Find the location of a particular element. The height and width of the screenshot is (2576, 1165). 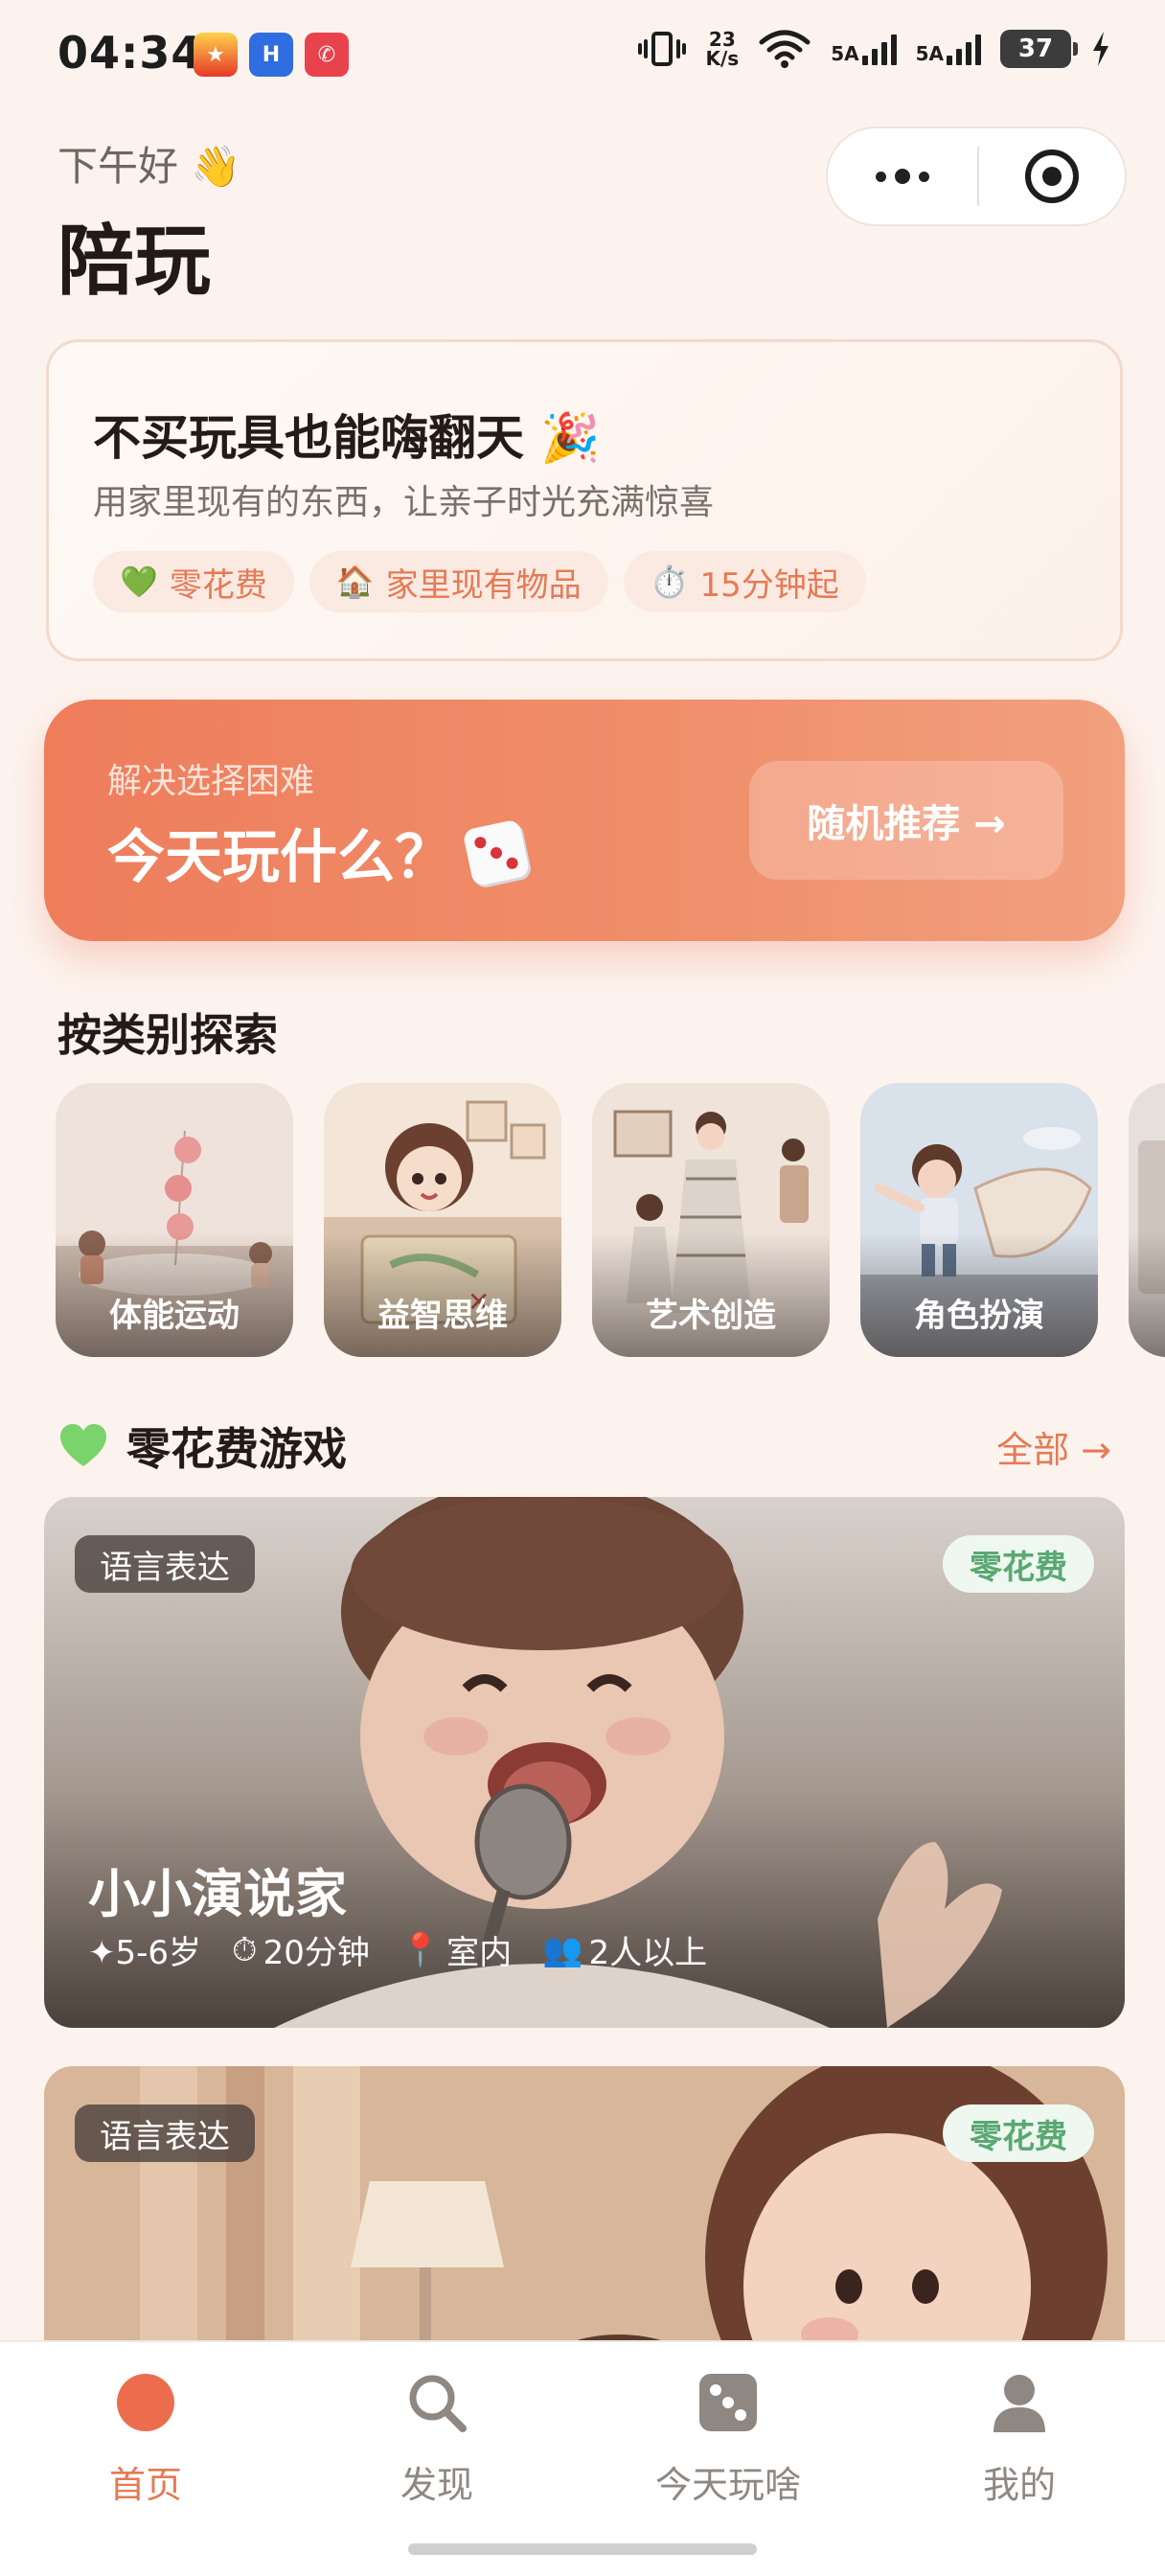

charging-icon is located at coordinates (1101, 49).